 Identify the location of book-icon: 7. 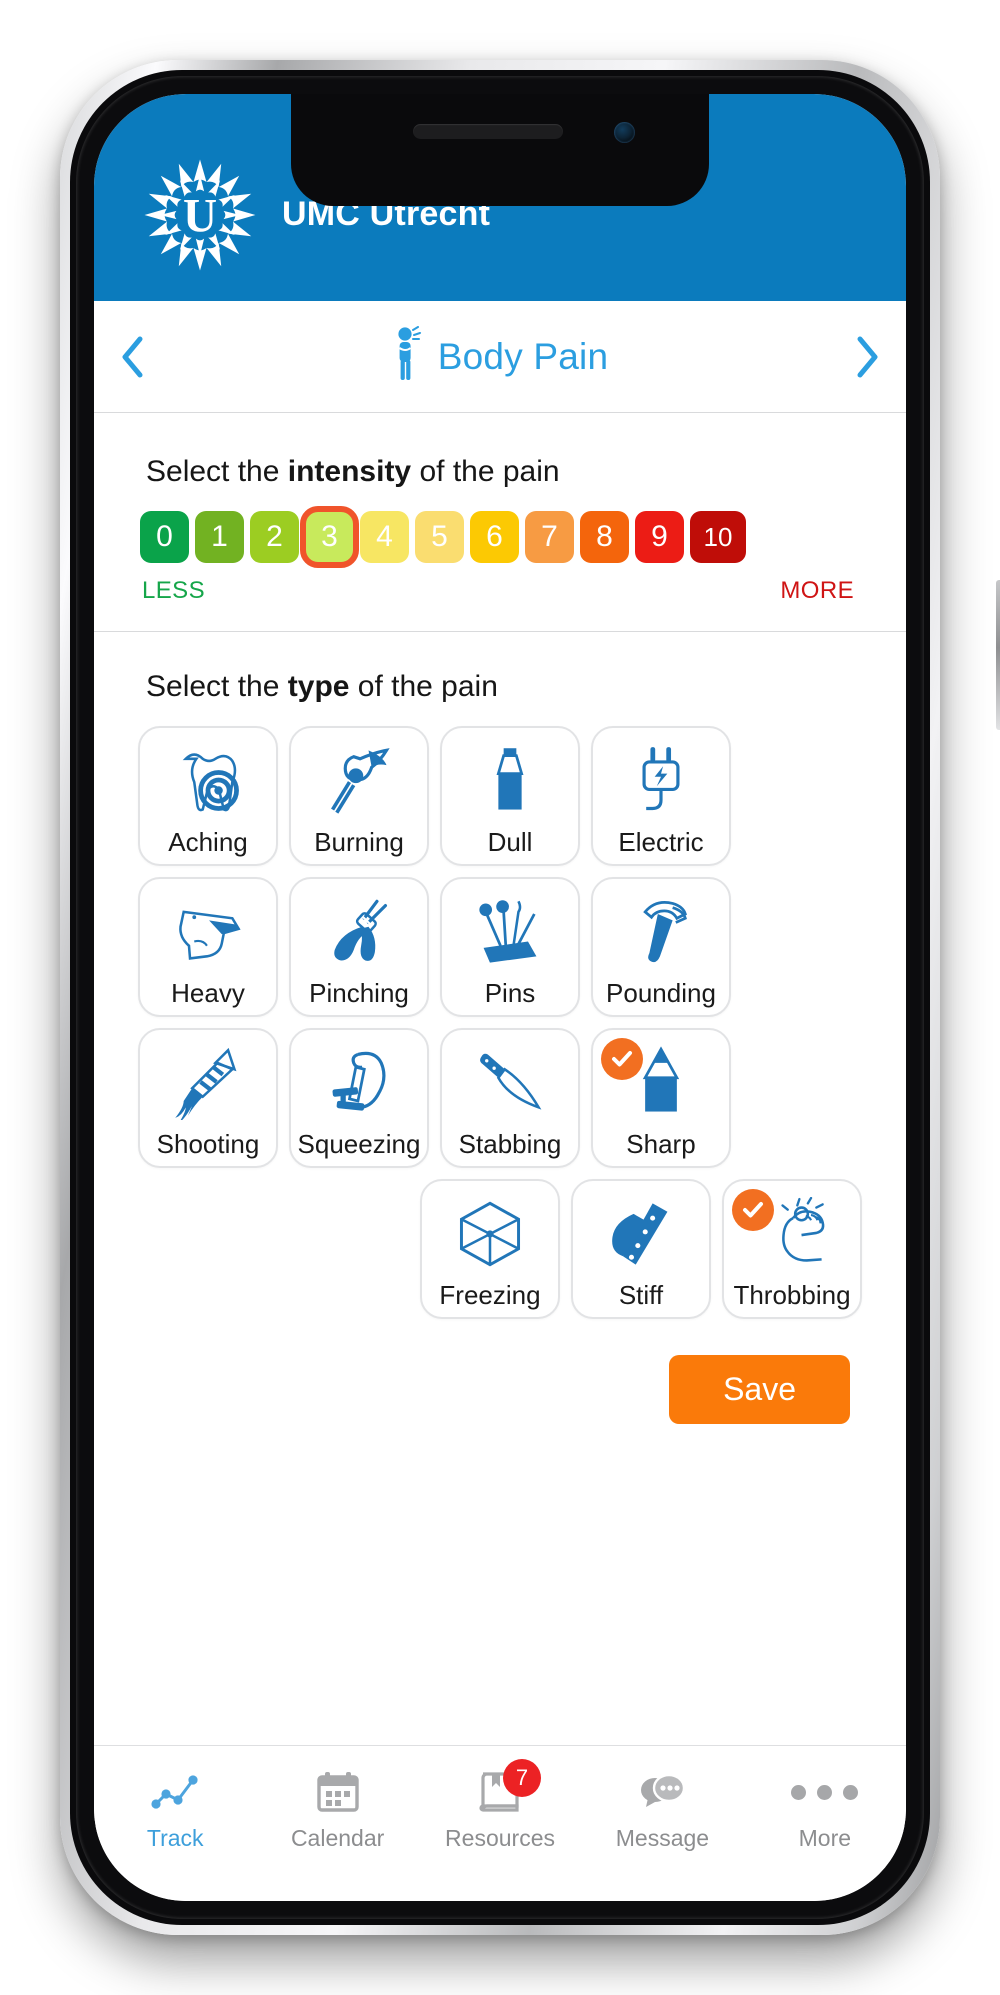
(510, 1787).